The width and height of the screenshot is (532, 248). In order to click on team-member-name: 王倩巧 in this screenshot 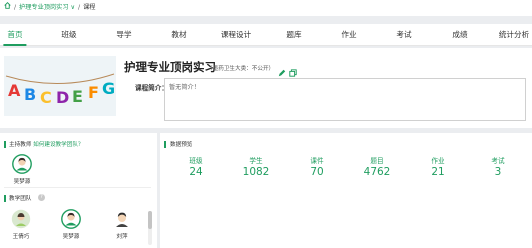, I will do `click(21, 237)`.